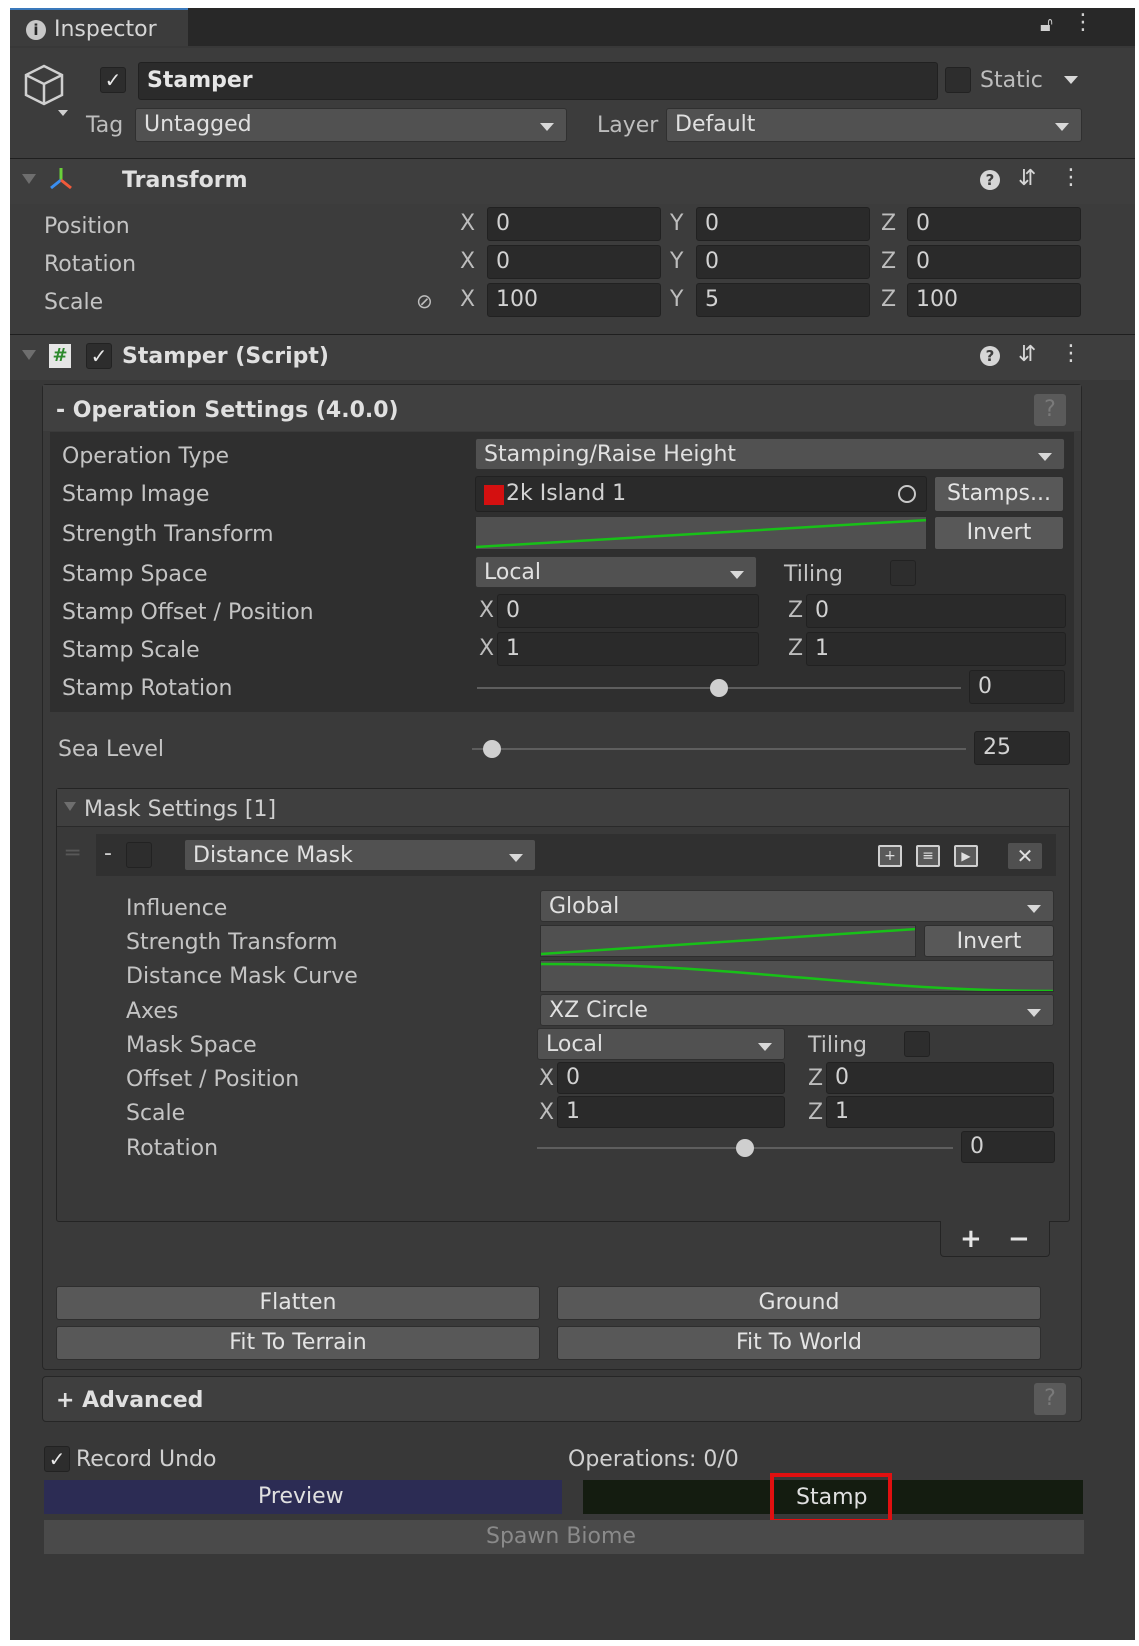 The image size is (1139, 1646). What do you see at coordinates (628, 611) in the screenshot?
I see `stamp-offset-x-field: 0` at bounding box center [628, 611].